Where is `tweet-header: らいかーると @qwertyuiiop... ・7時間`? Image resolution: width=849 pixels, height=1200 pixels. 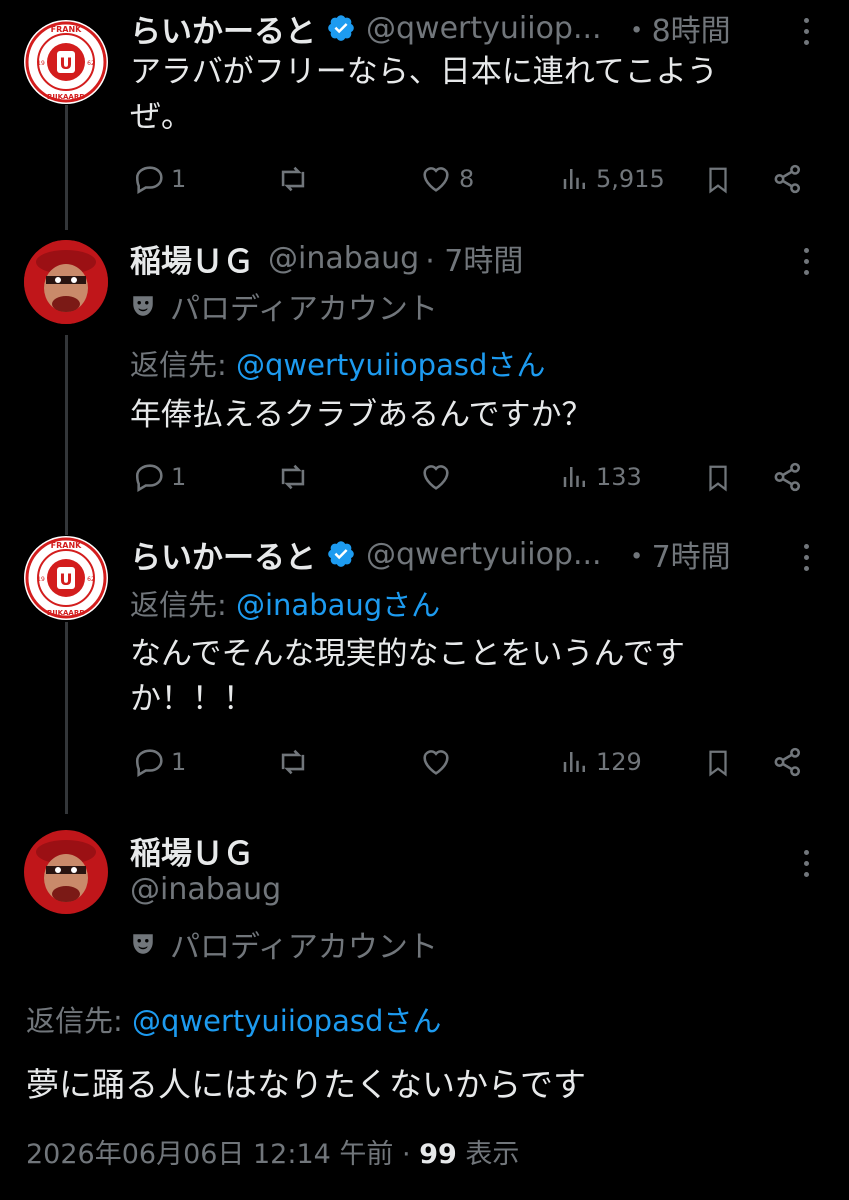 tweet-header: らいかーると @qwertyuiiop... ・7時間 is located at coordinates (430, 554).